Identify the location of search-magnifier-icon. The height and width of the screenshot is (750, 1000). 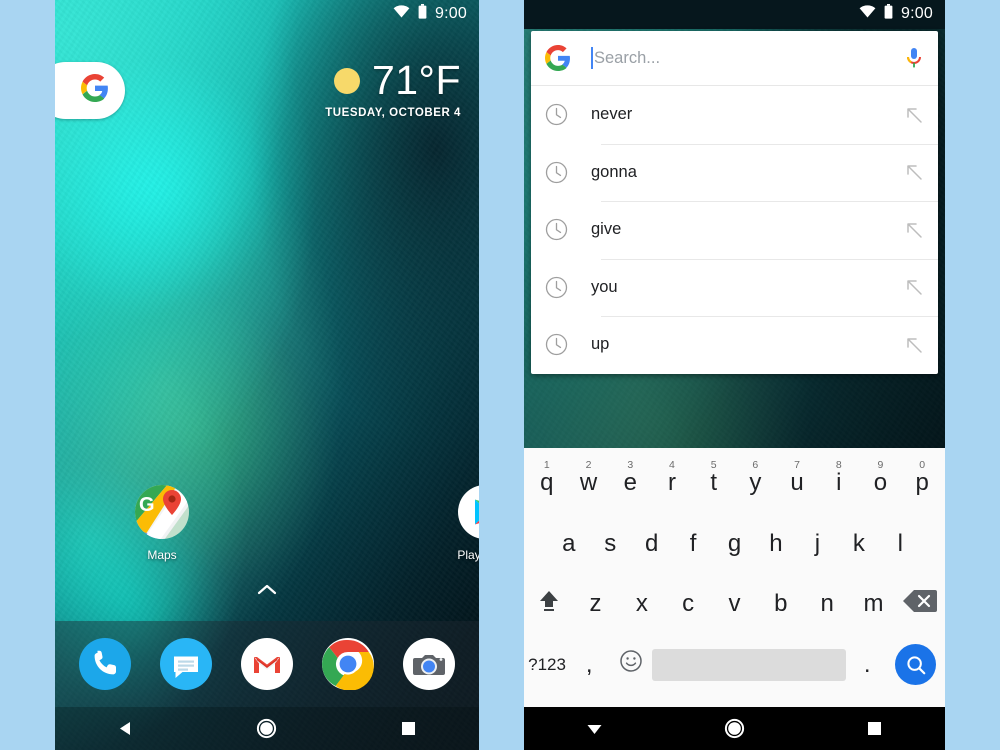
(916, 665).